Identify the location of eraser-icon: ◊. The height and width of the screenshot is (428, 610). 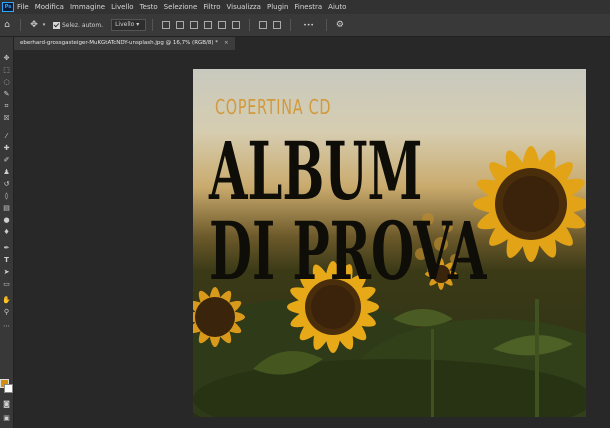
(6, 196).